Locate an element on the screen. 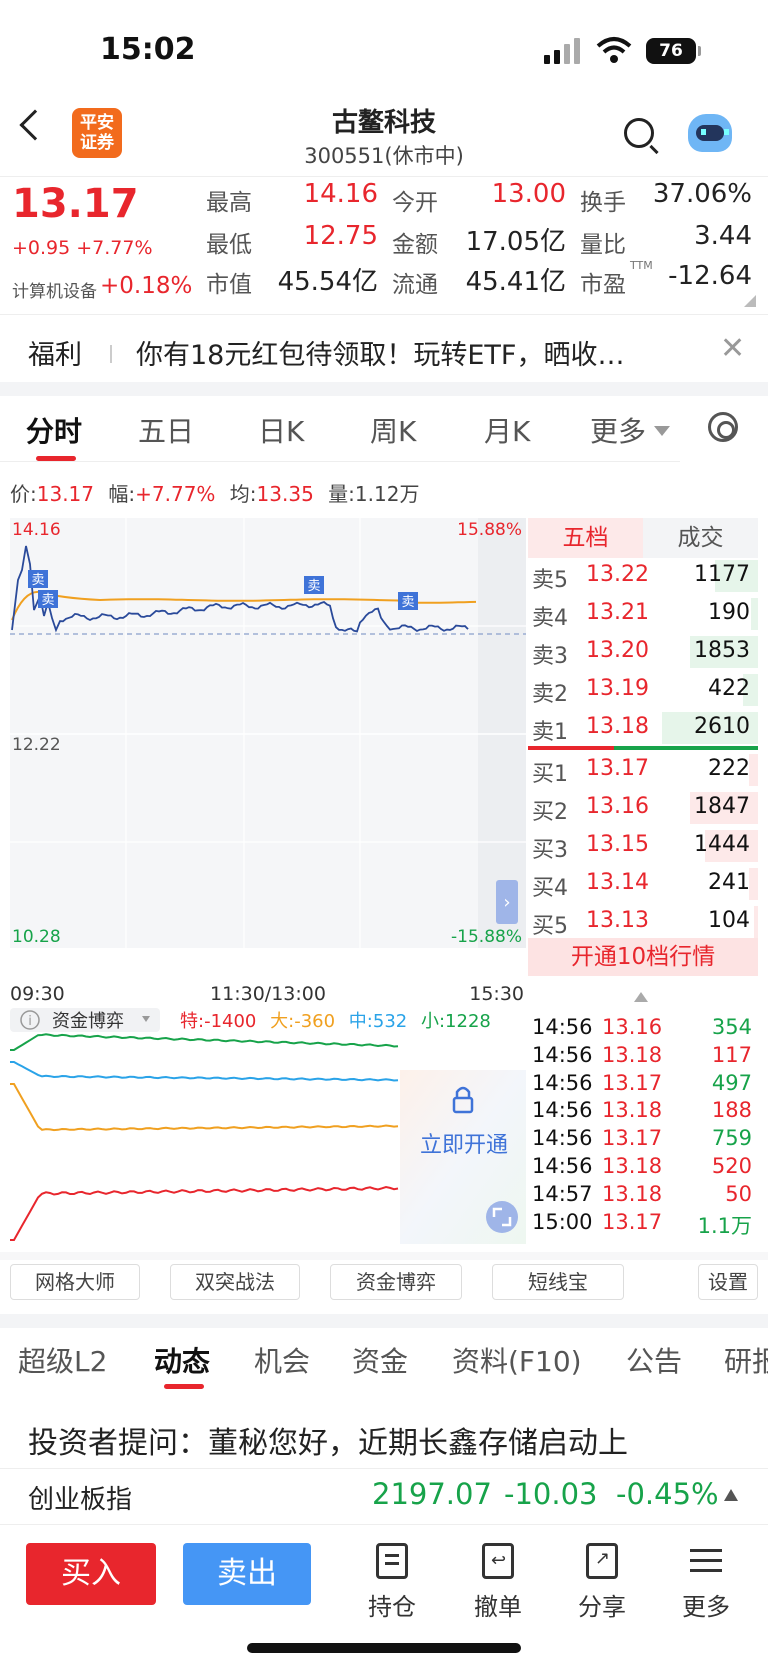 The image size is (768, 1665). promo-banner: 福利 你有18元红包待领取！玩转ETF，晒收… ✕ is located at coordinates (384, 348).